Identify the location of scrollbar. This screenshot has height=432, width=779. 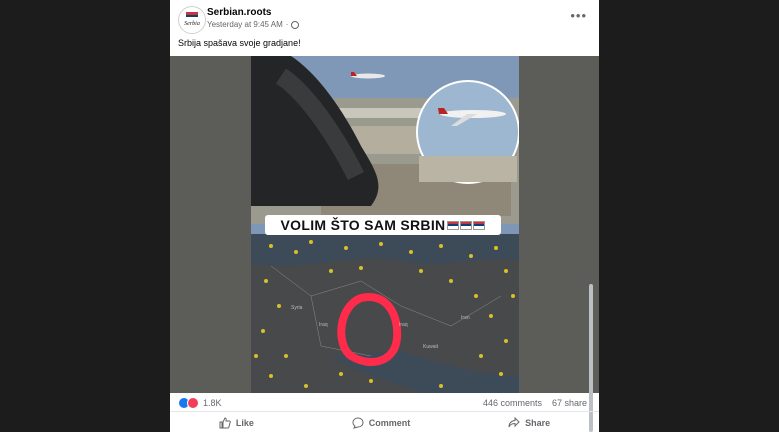
(591, 358).